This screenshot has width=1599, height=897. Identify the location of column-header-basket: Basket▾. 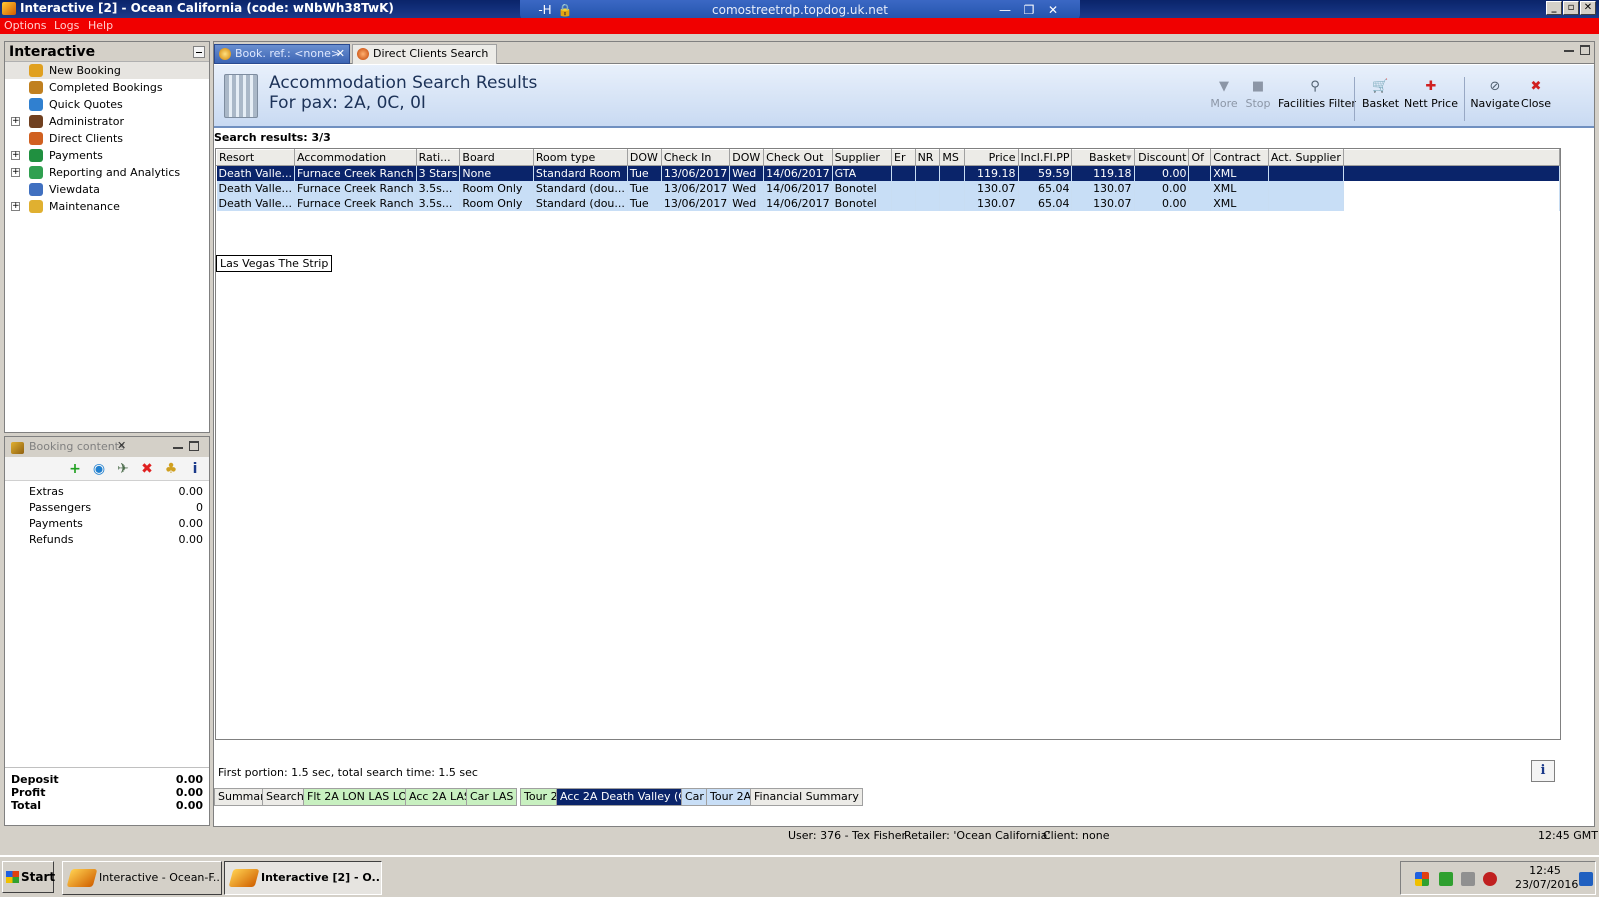
(1103, 157).